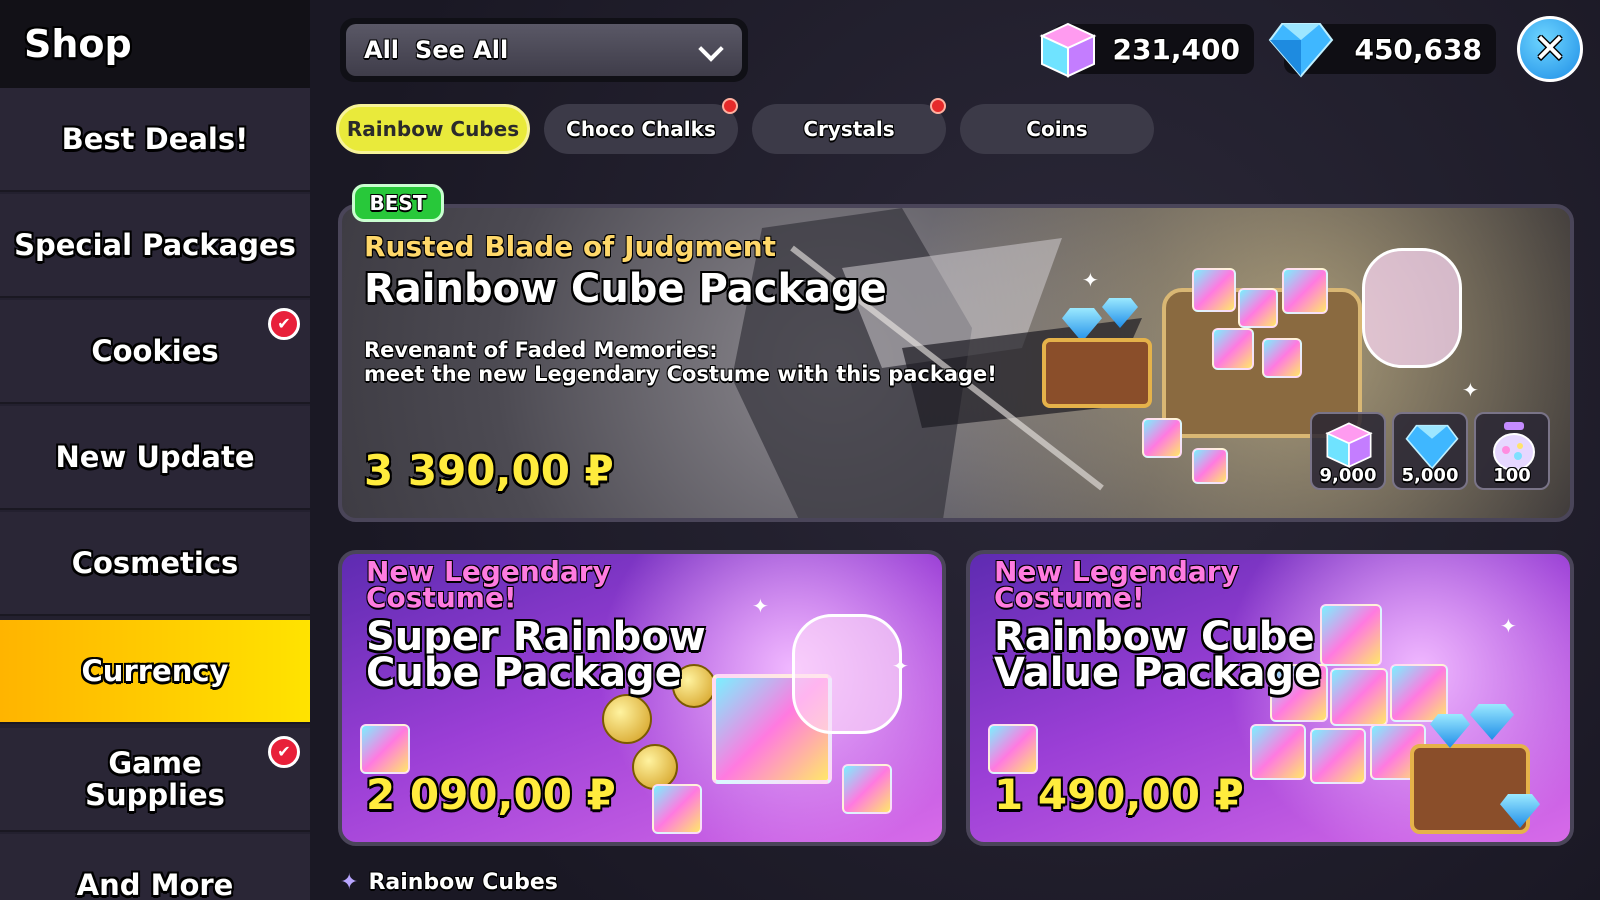  Describe the element at coordinates (625, 289) in the screenshot. I see `featured-title: Rainbow Cube Package` at that location.